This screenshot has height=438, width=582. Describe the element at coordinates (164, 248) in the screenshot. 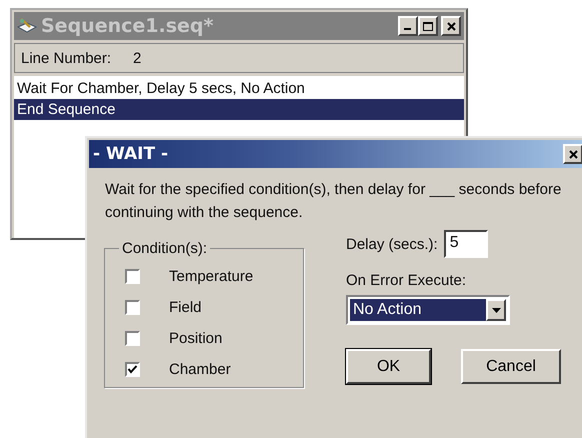

I see `group-label: Condition(s):` at that location.